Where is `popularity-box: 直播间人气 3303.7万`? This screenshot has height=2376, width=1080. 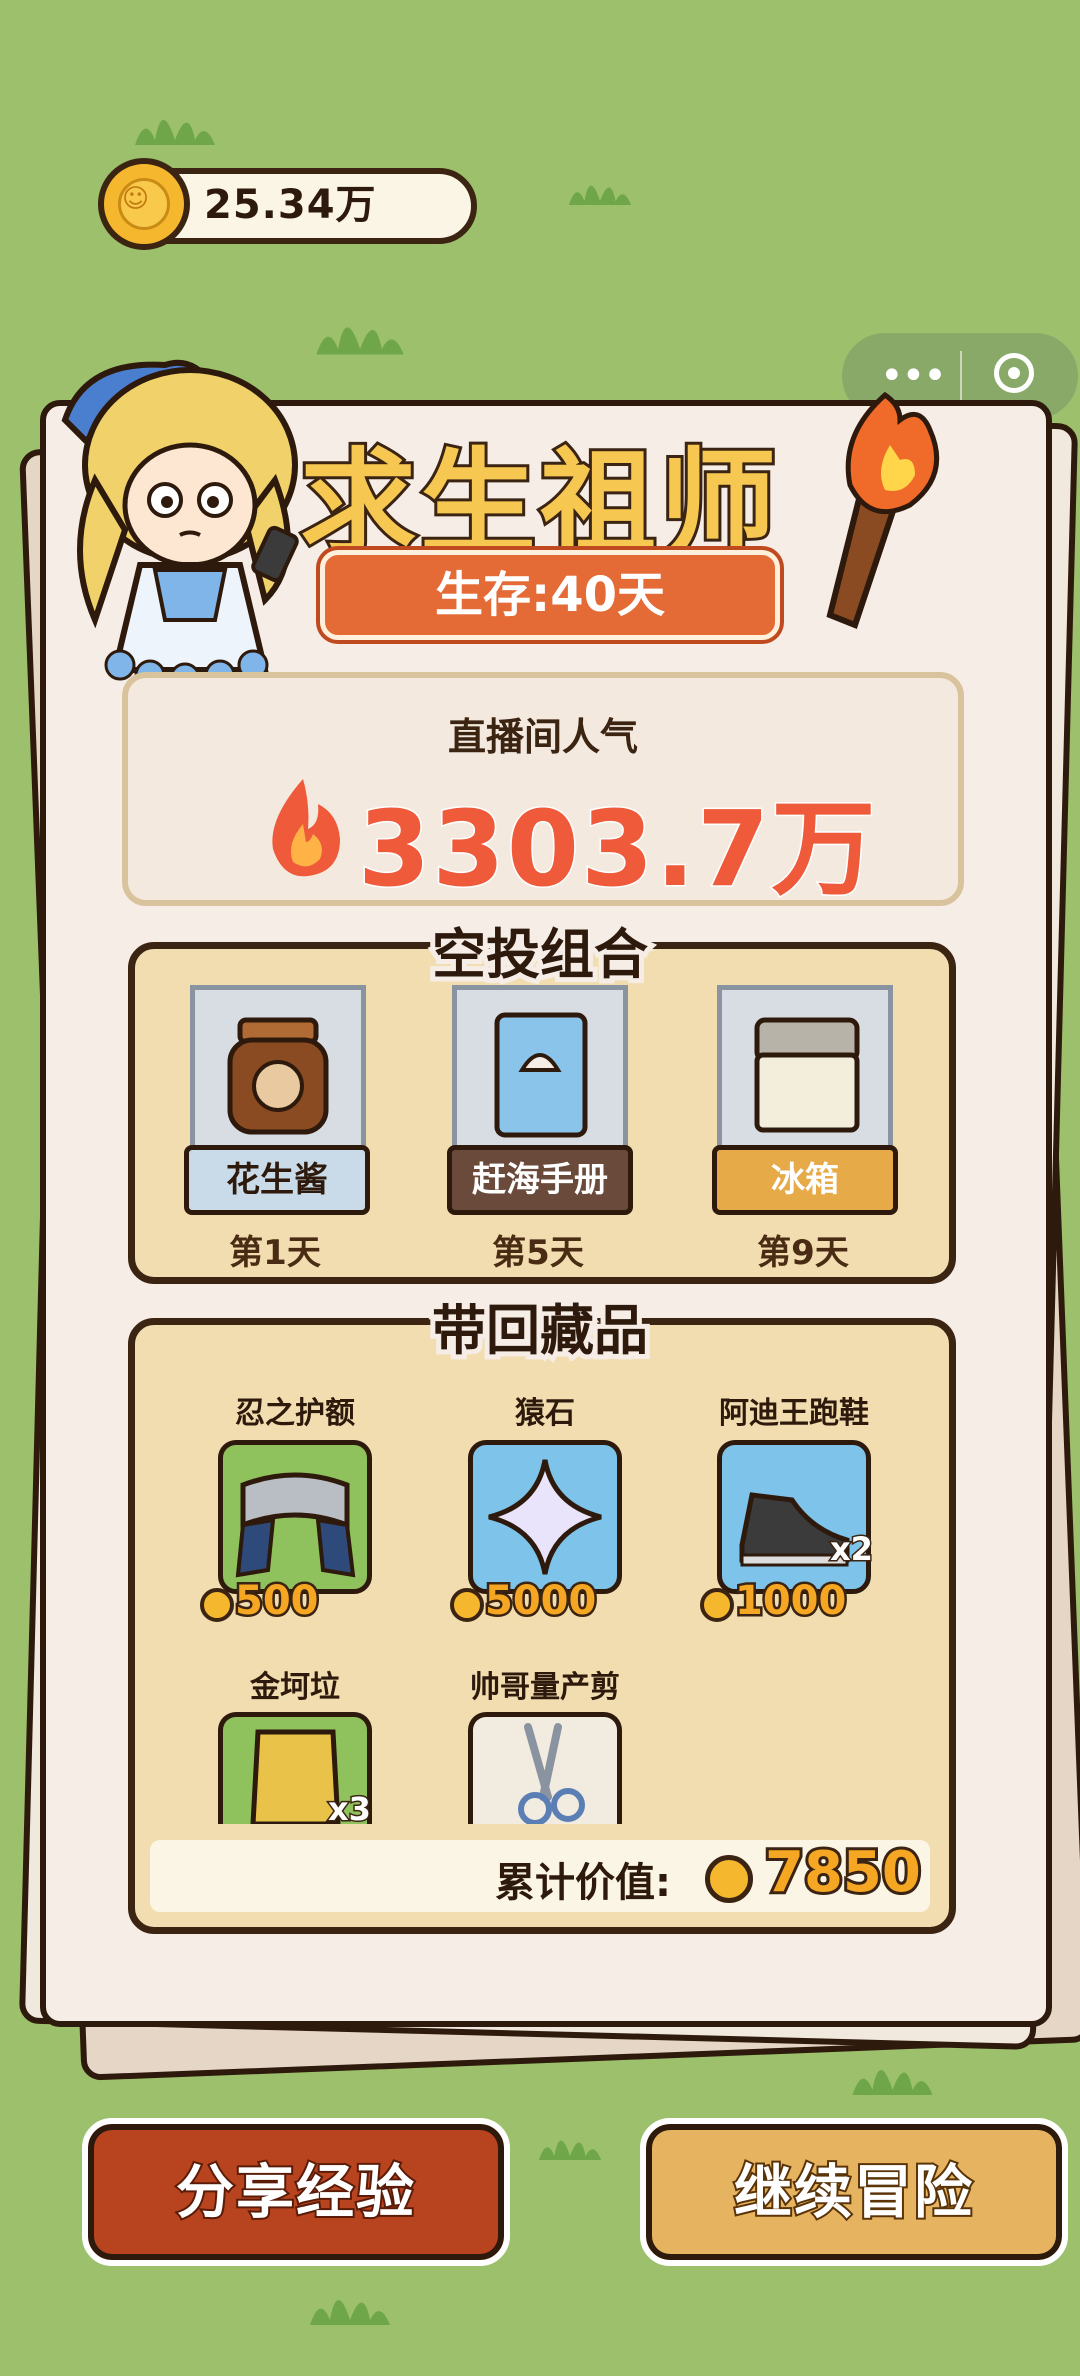
popularity-box: 直播间人气 3303.7万 is located at coordinates (543, 792).